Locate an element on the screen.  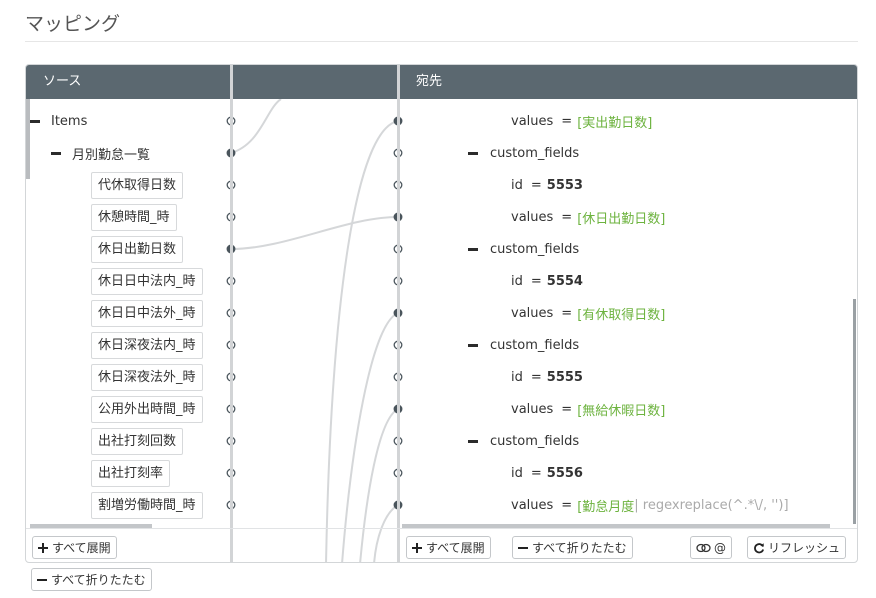
source-field-label: 休日出勤日数 is located at coordinates (137, 249).